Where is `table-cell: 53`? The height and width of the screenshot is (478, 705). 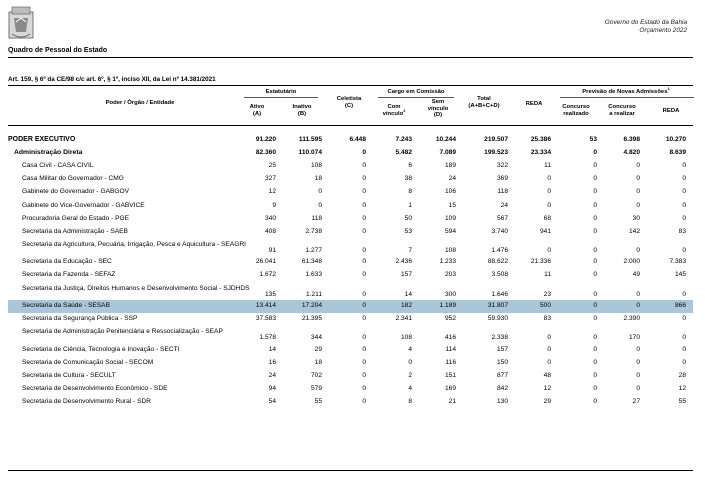 table-cell: 53 is located at coordinates (408, 231).